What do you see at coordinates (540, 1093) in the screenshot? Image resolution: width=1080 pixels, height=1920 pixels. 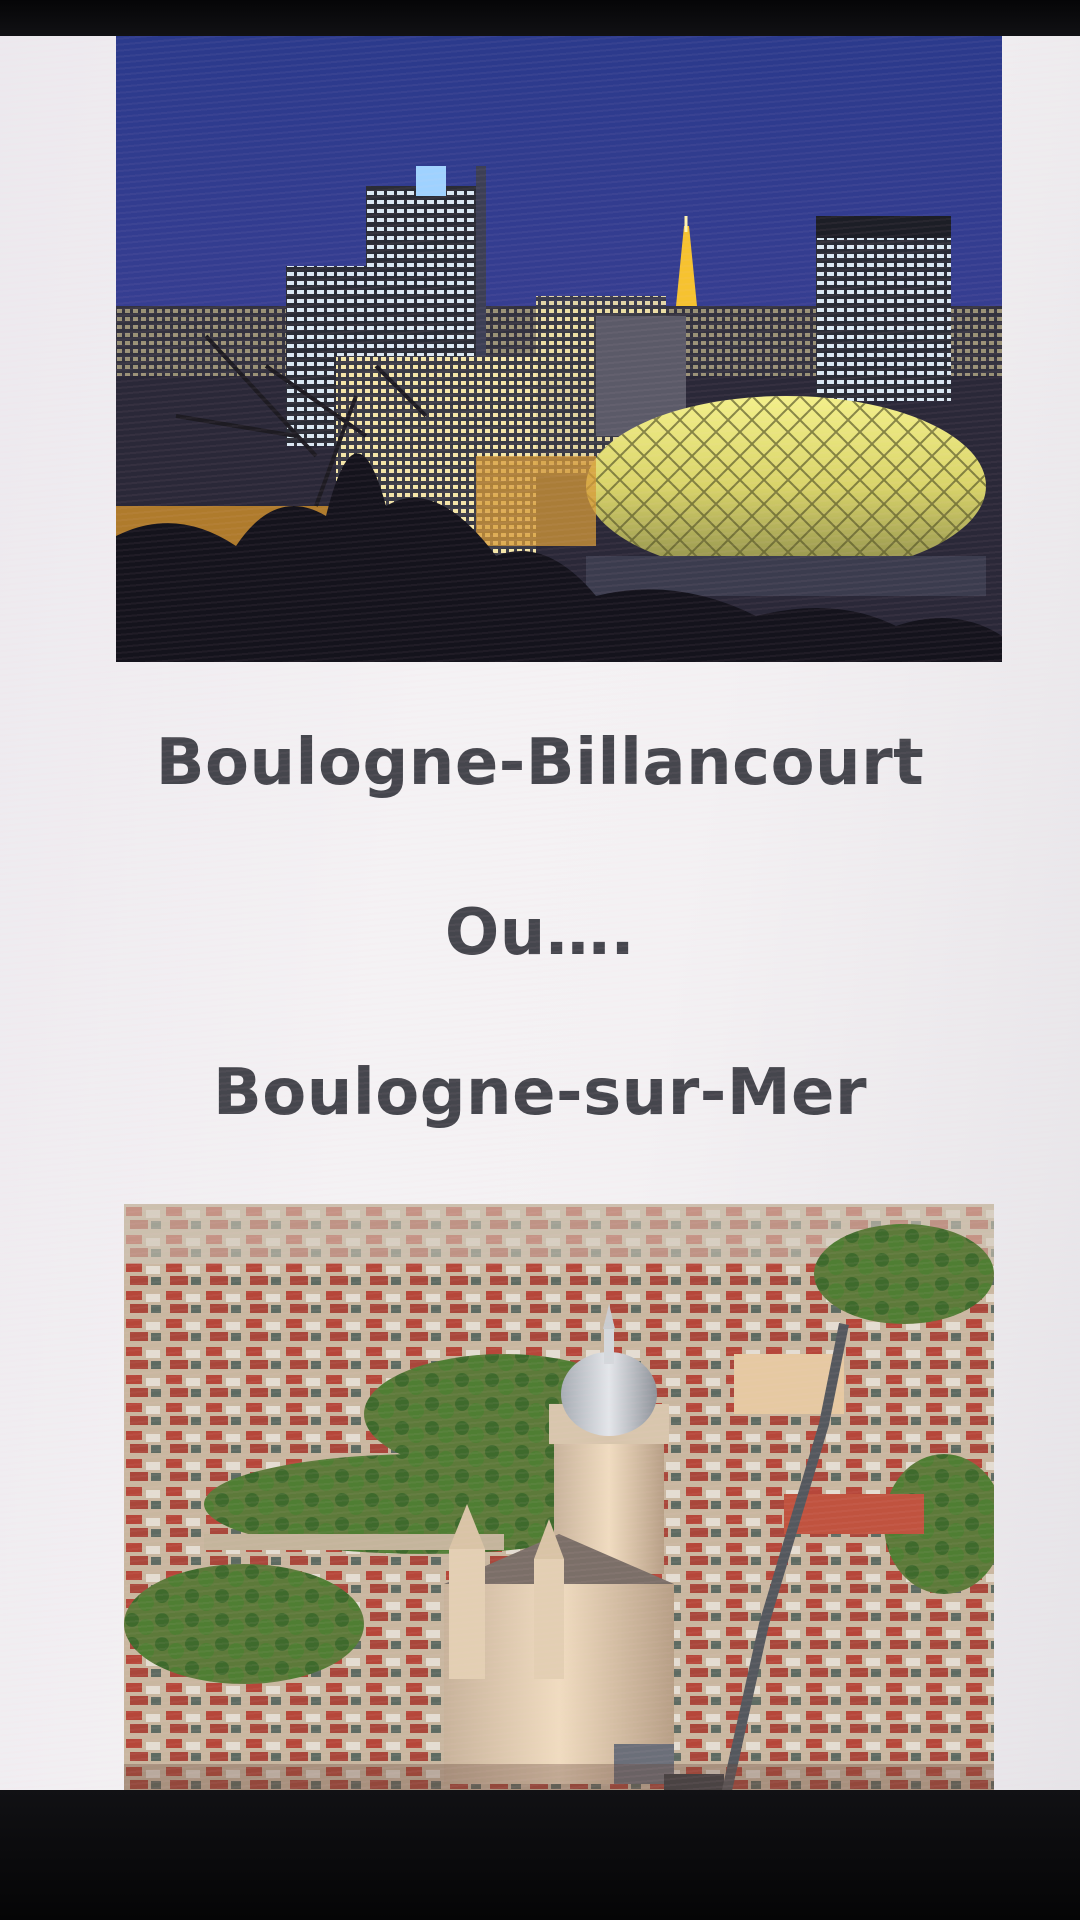 I see `title-boulogne-sur-mer: Boulogne-sur-Mer` at bounding box center [540, 1093].